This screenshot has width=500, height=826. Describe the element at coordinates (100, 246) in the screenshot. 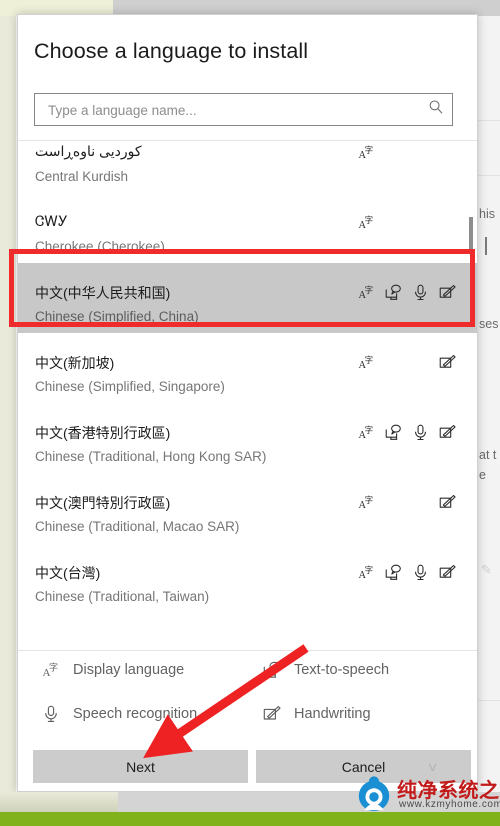

I see `language-english-name: Cherokee (Cherokee)` at that location.